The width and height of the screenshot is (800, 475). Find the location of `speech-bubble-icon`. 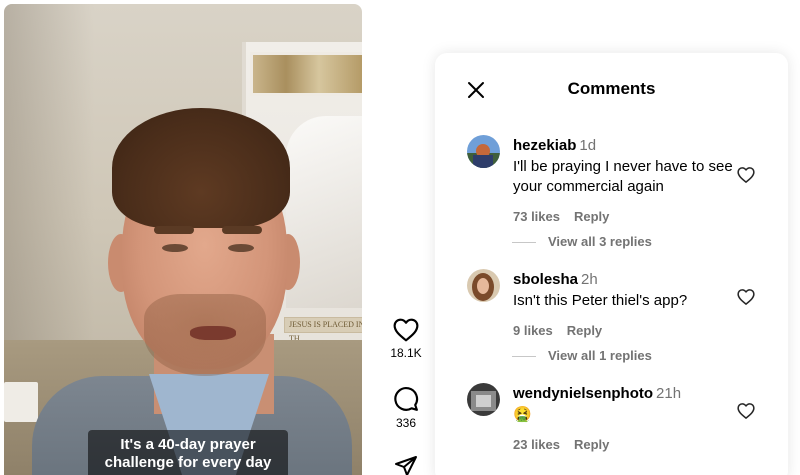

speech-bubble-icon is located at coordinates (406, 399).